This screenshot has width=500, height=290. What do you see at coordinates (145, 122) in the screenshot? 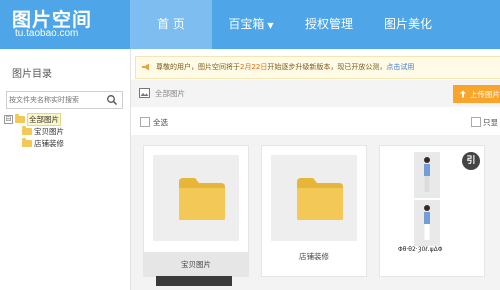
I see `select-all-checkbox` at bounding box center [145, 122].